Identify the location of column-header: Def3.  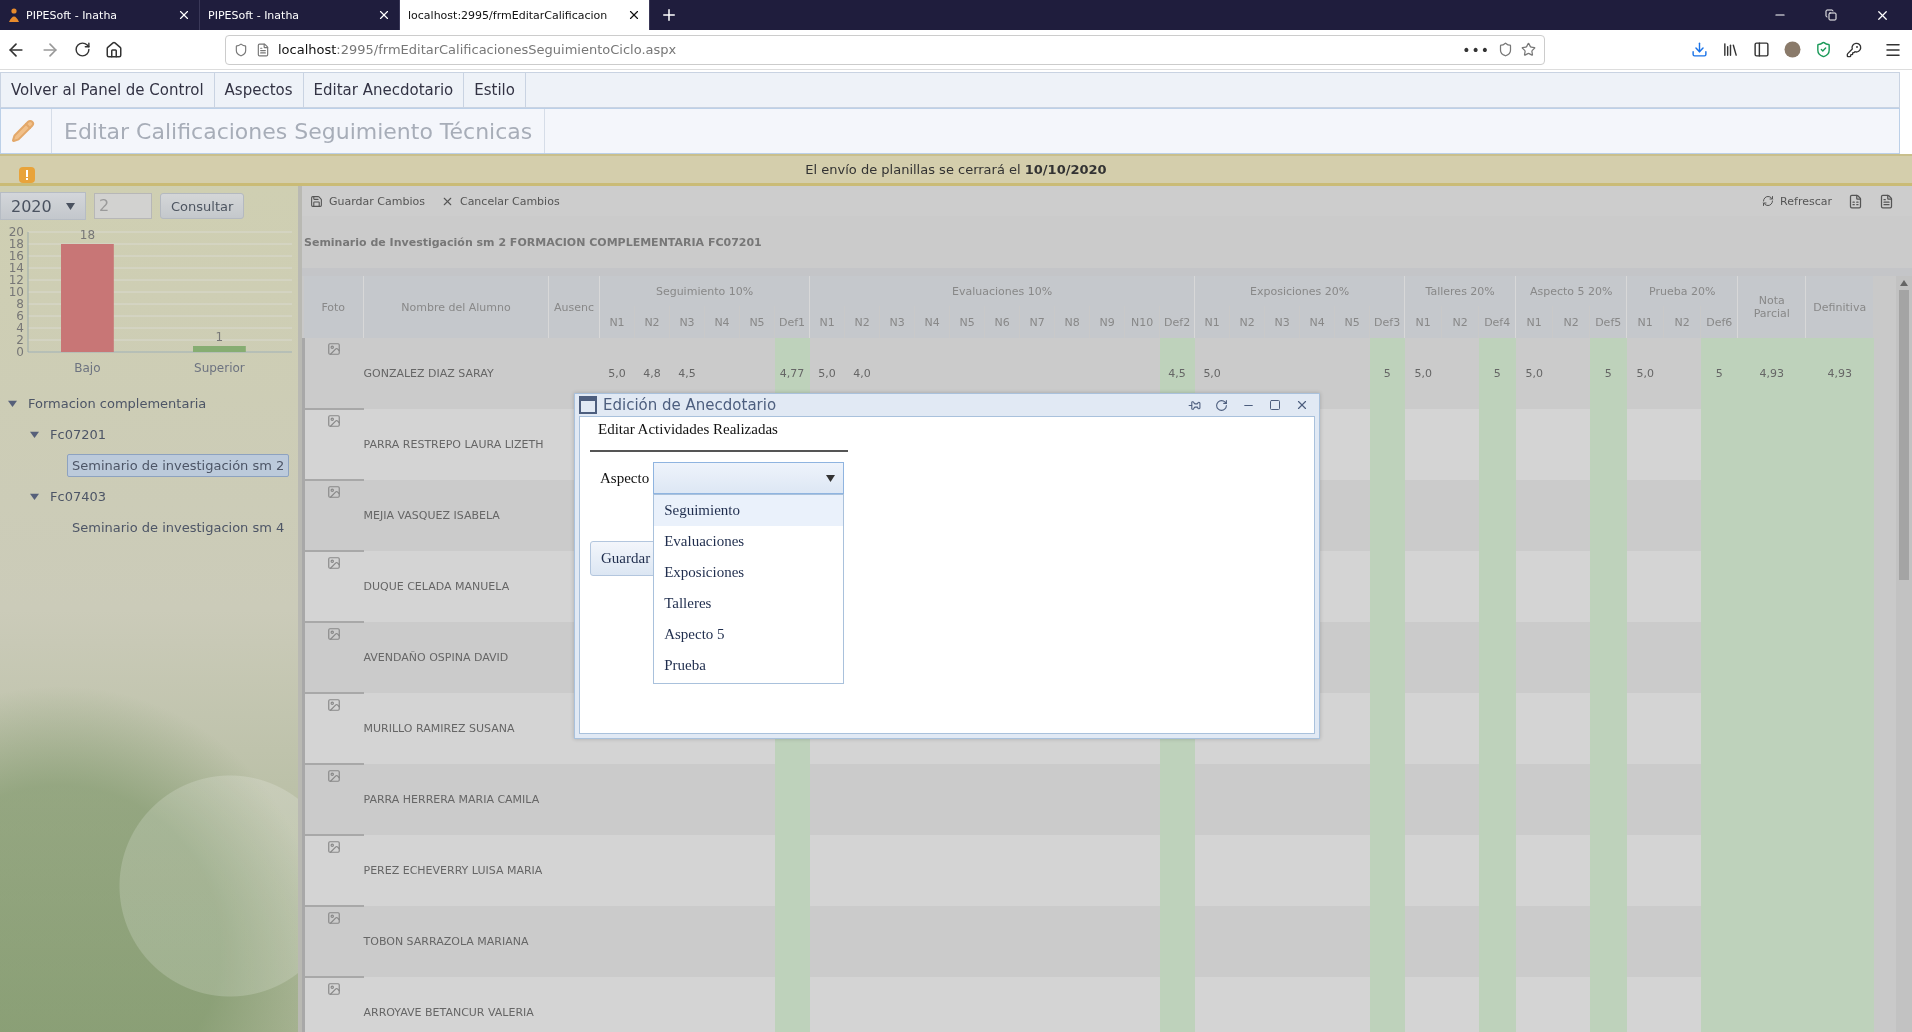
(1387, 322).